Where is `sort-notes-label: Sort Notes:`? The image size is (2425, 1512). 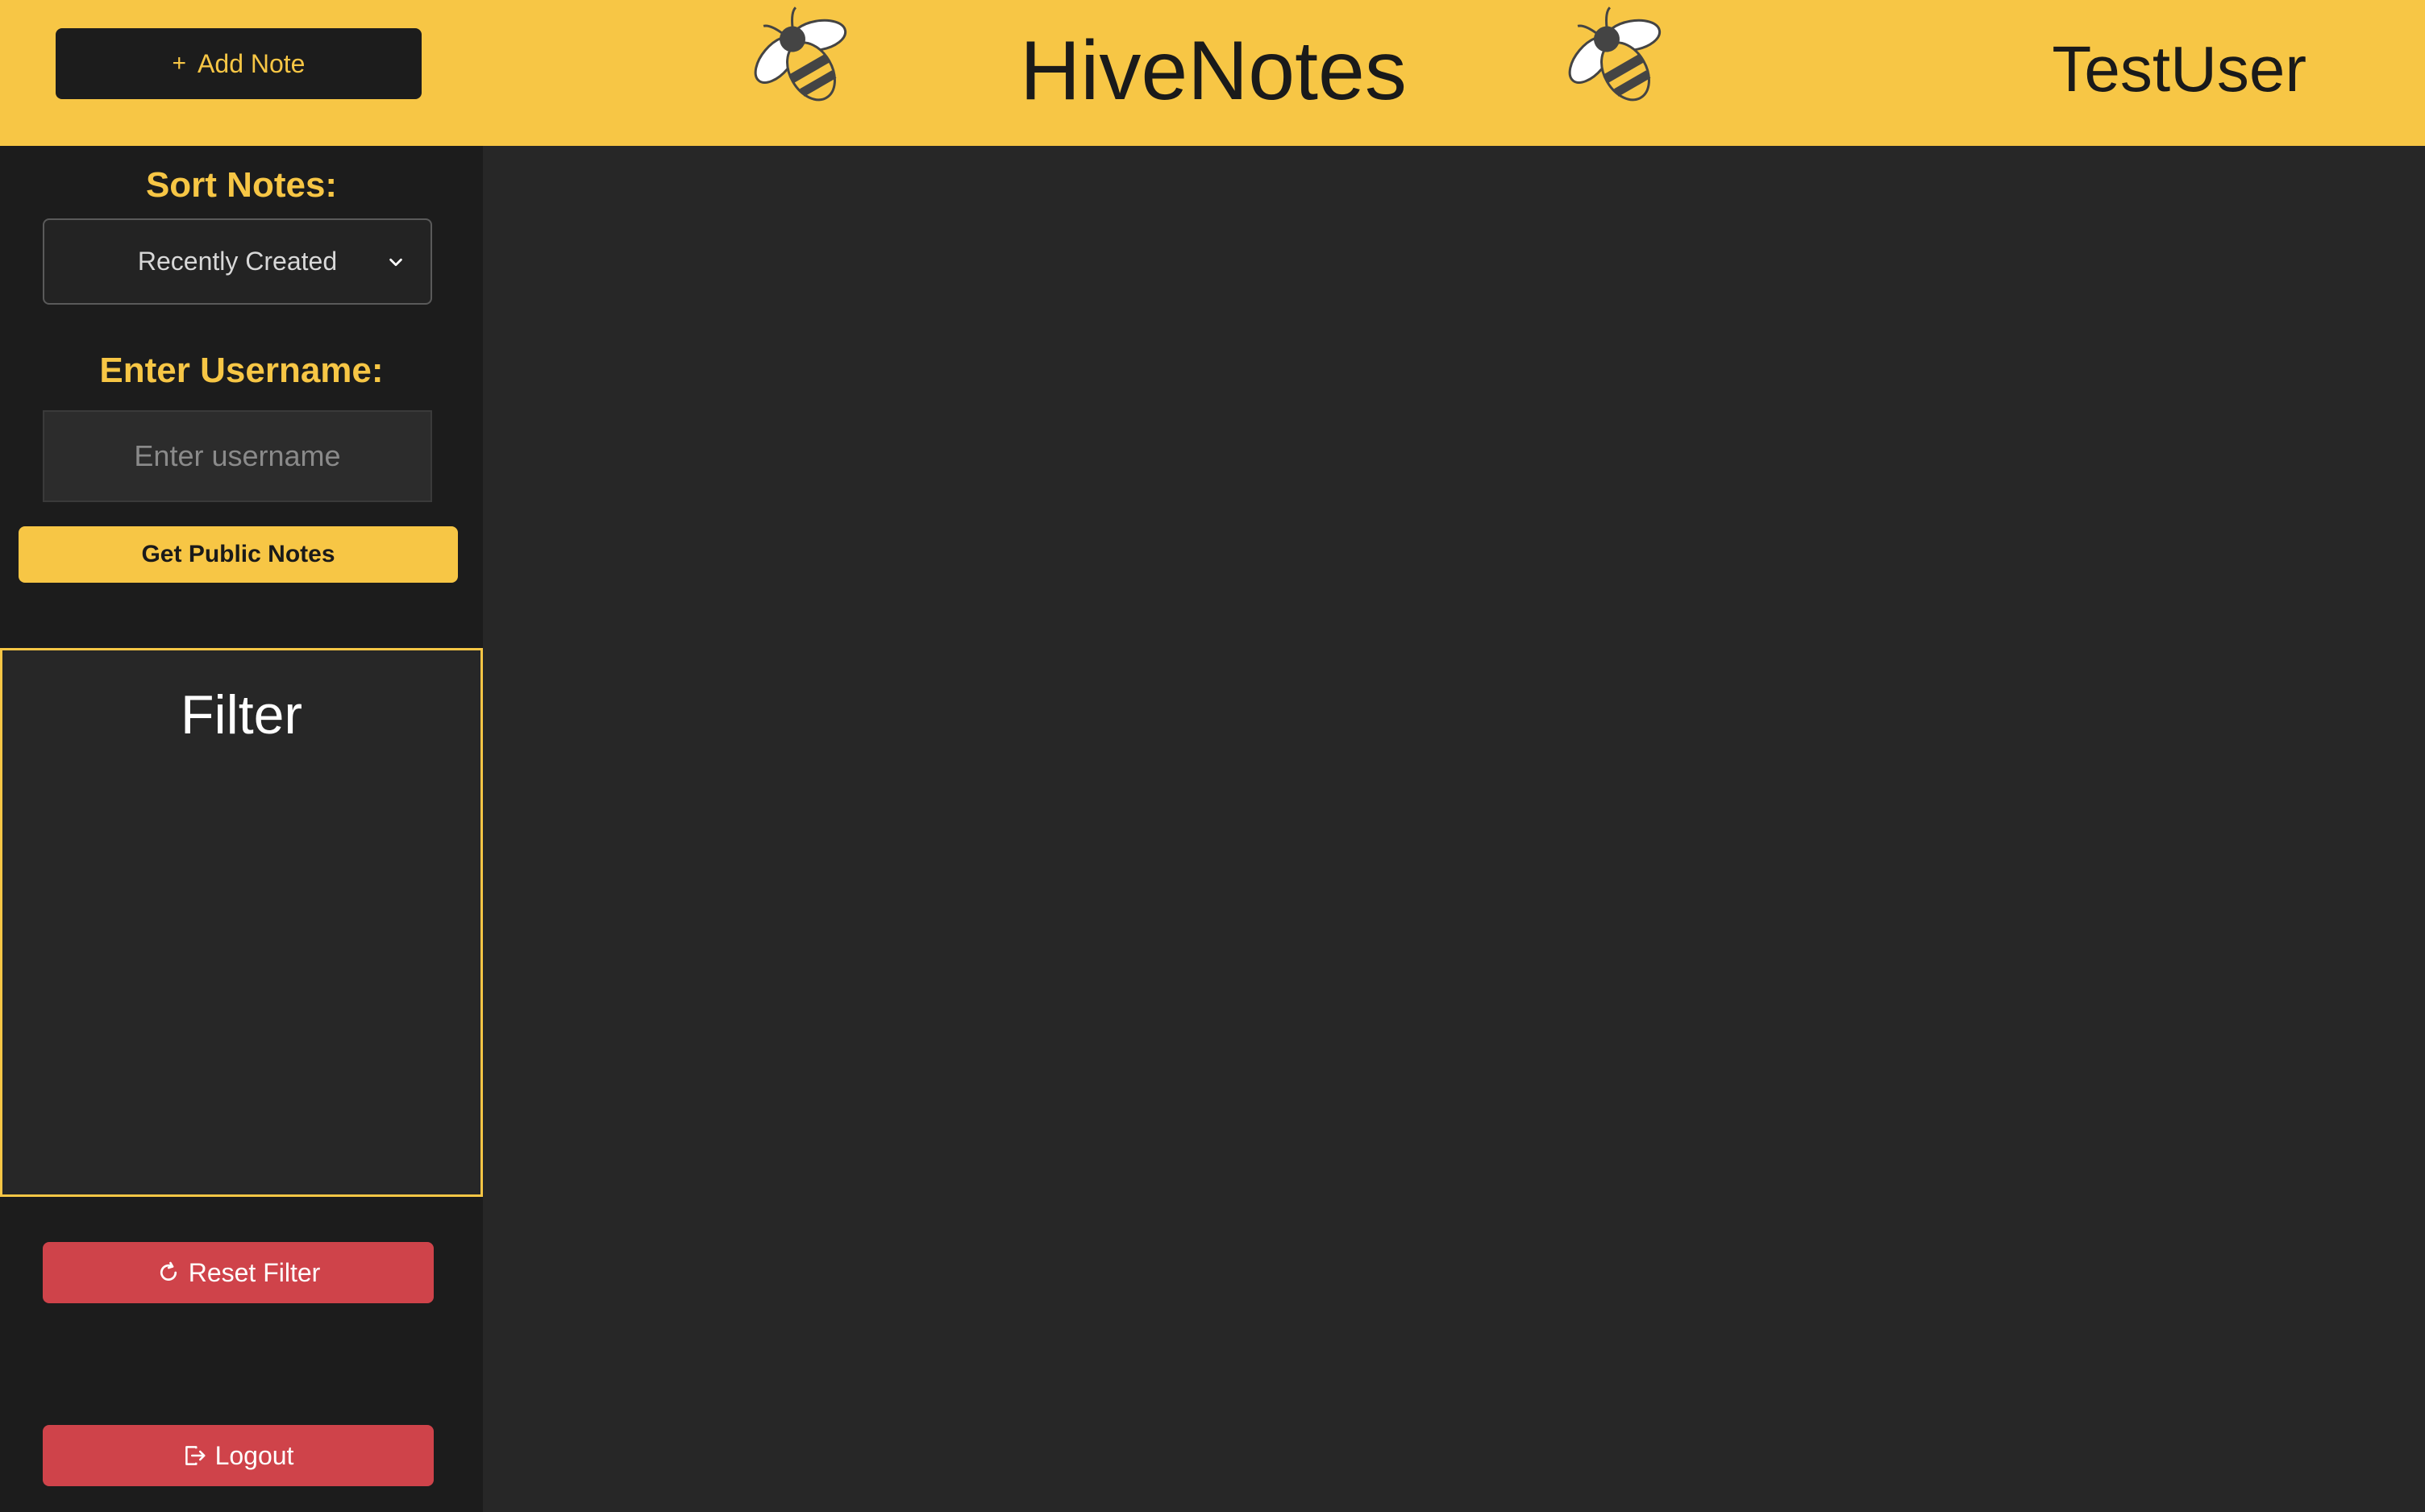 sort-notes-label: Sort Notes: is located at coordinates (241, 185).